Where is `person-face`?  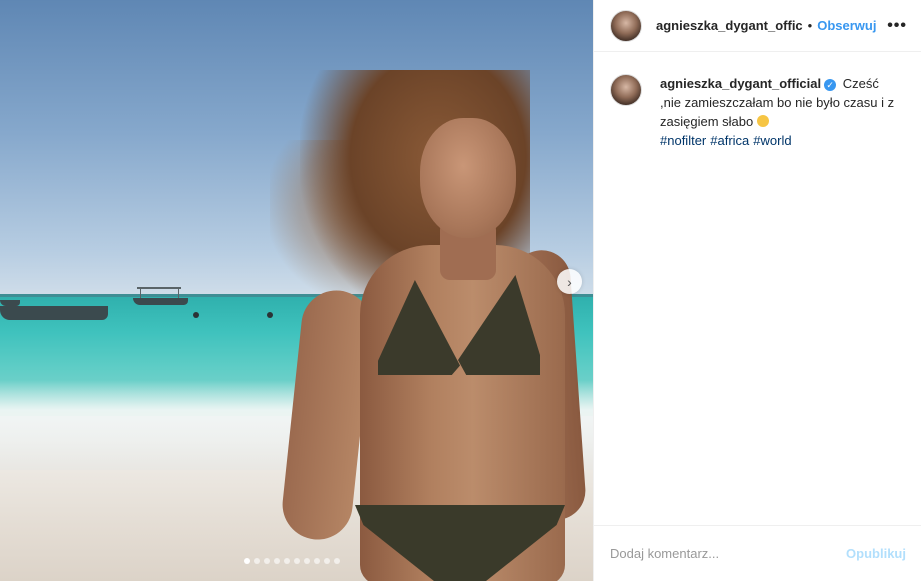
person-face is located at coordinates (468, 178).